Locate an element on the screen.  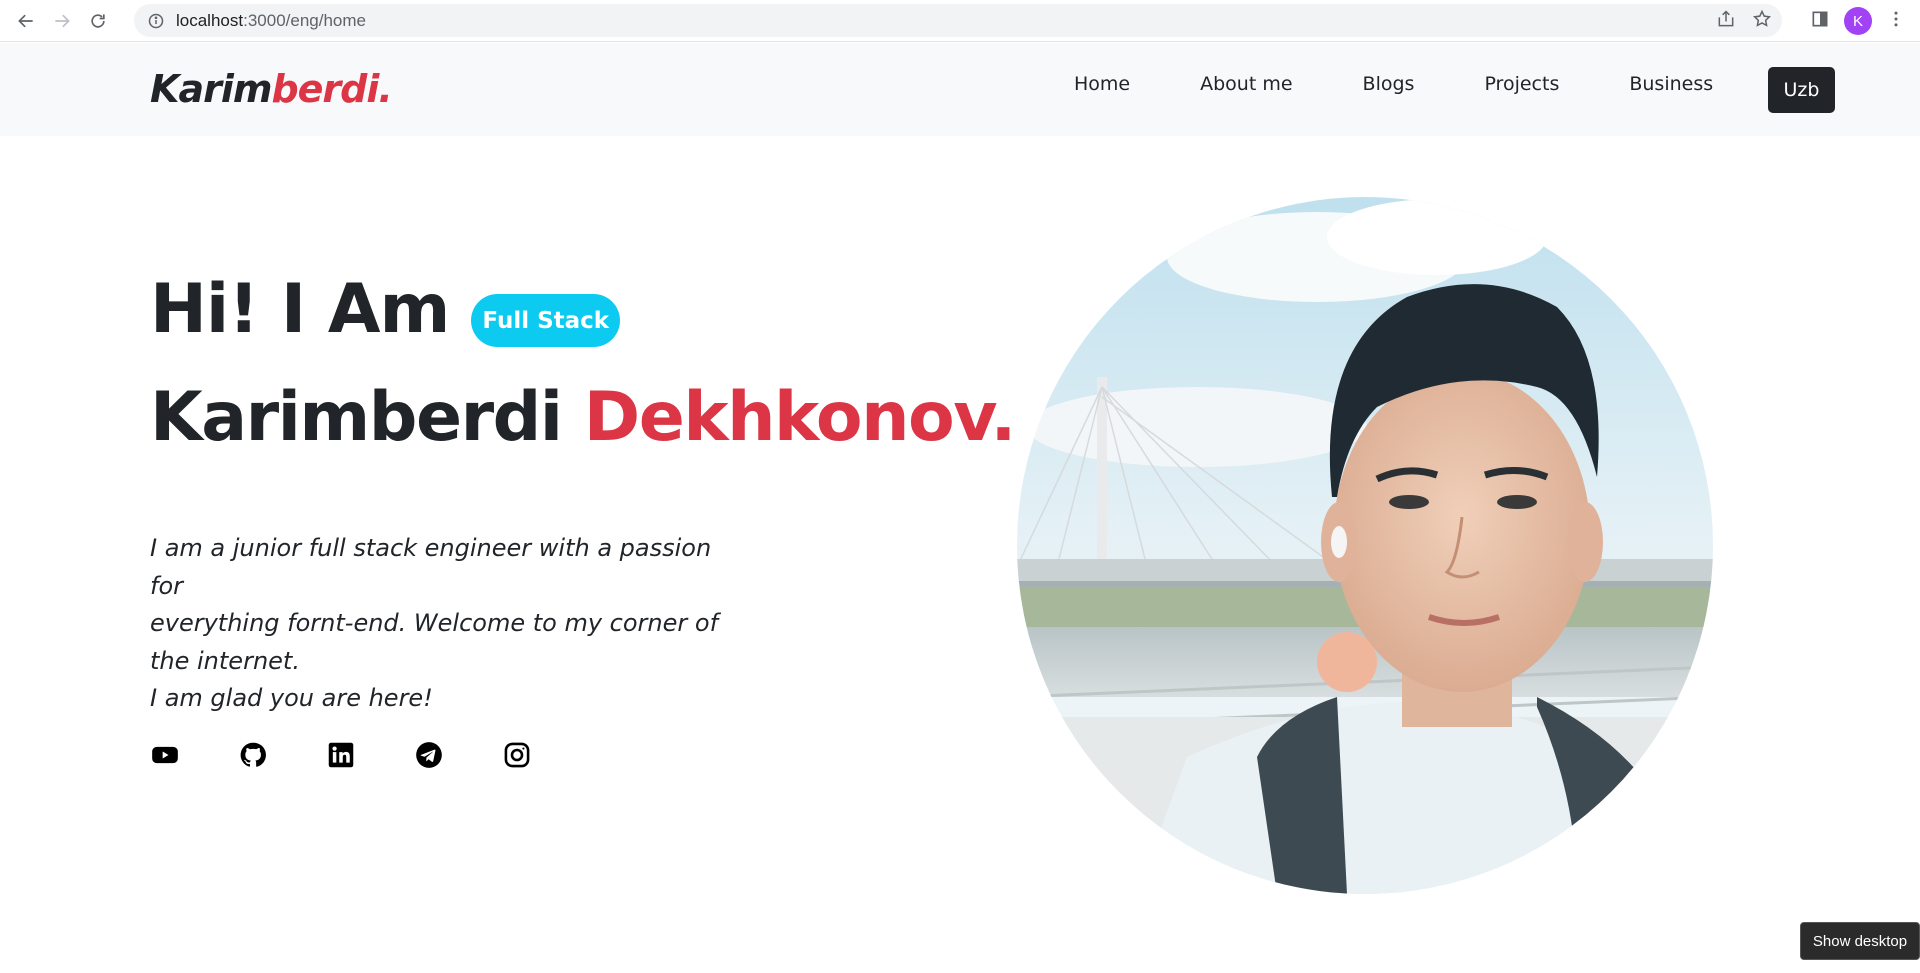
hero-last-name: Dekhkonov. is located at coordinates (800, 417).